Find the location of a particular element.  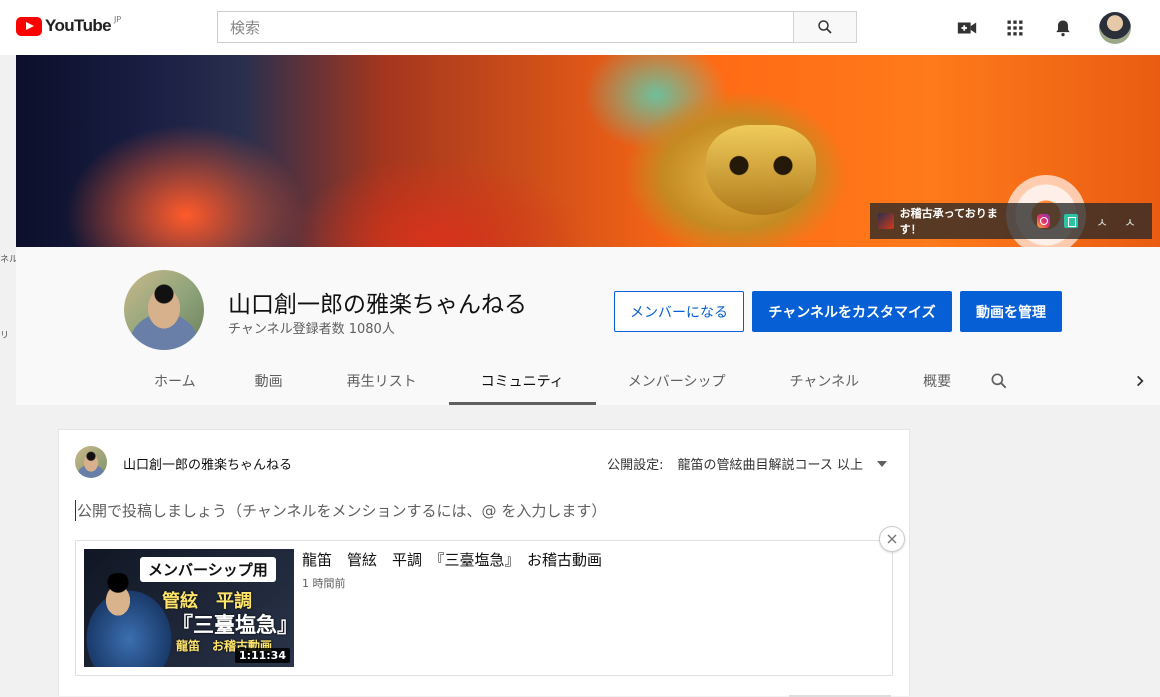

thumbnail-badge: メンバーシップ用 is located at coordinates (208, 569).